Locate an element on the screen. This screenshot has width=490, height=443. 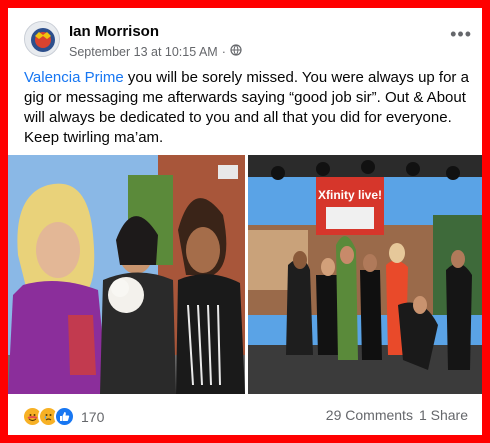
mention-link: Valencia Prime is located at coordinates (74, 77).